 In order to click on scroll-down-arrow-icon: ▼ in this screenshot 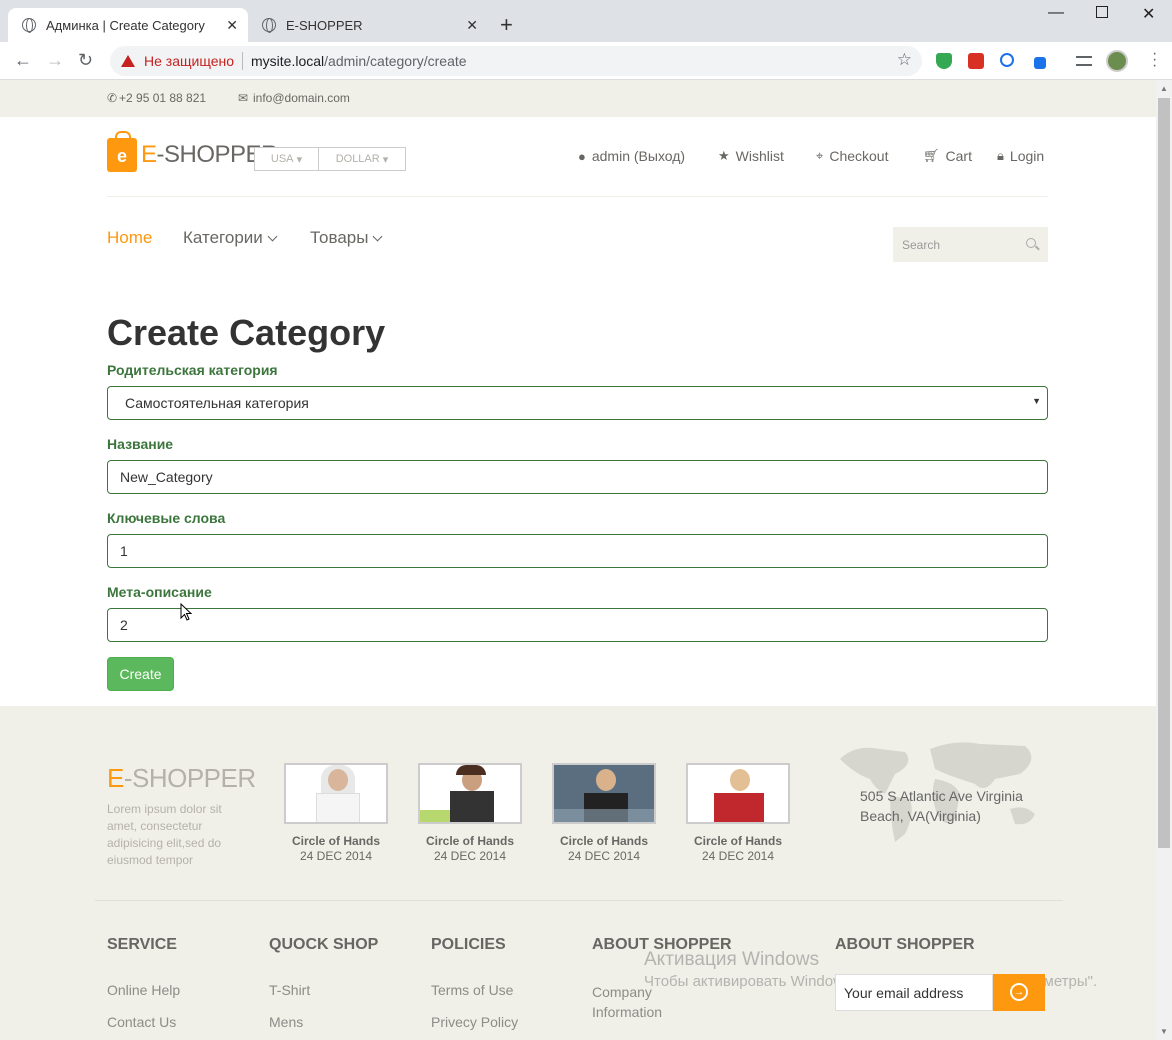, I will do `click(1164, 1031)`.